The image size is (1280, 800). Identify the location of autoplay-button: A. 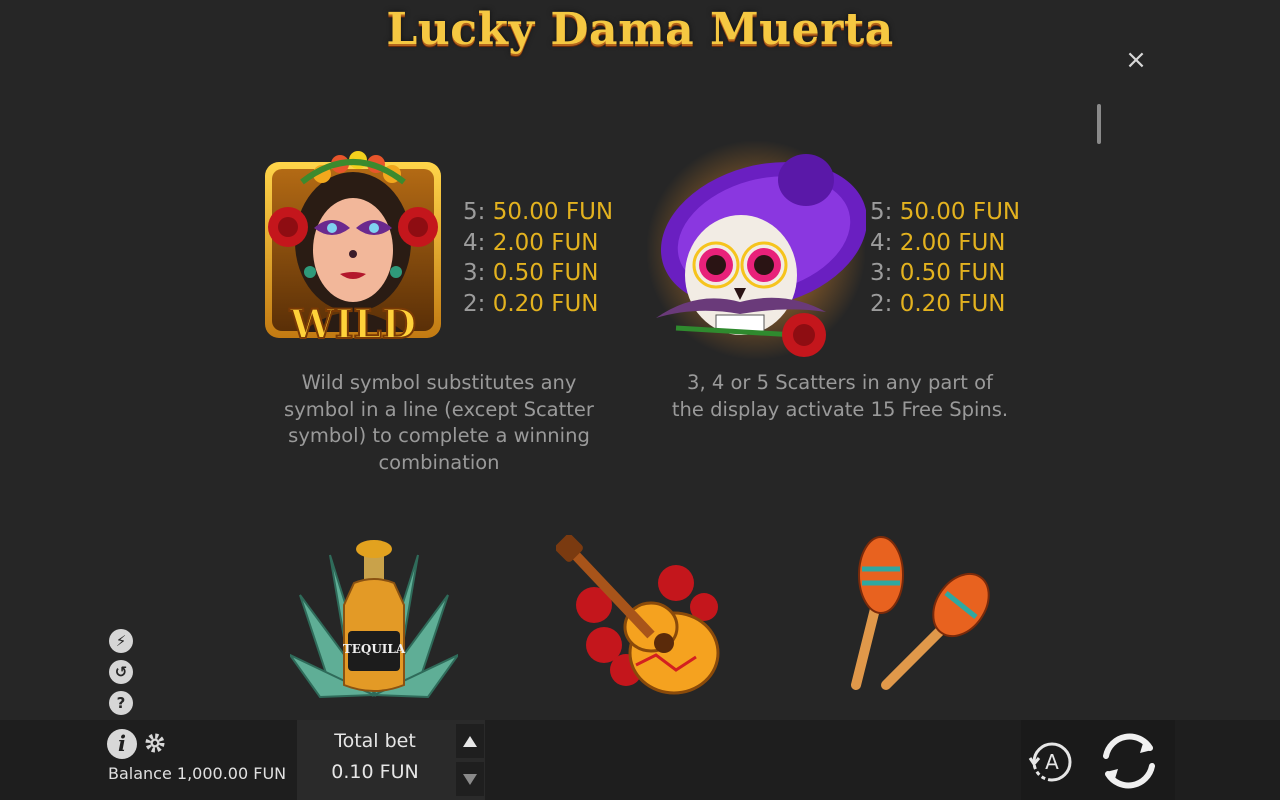
(1052, 762).